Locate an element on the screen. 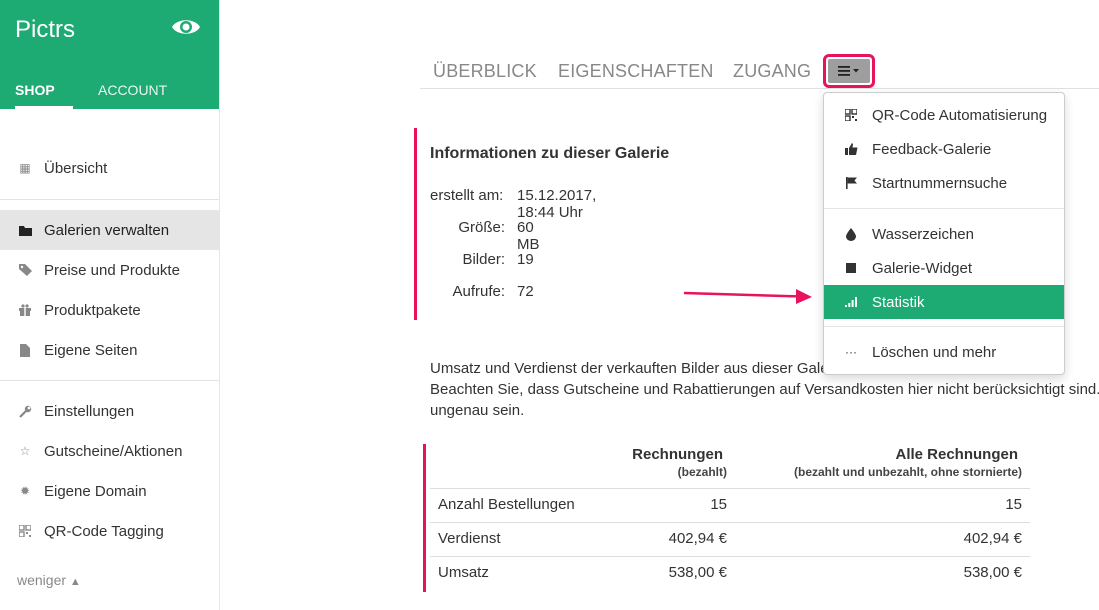  info-label: Bilder: is located at coordinates (483, 259).